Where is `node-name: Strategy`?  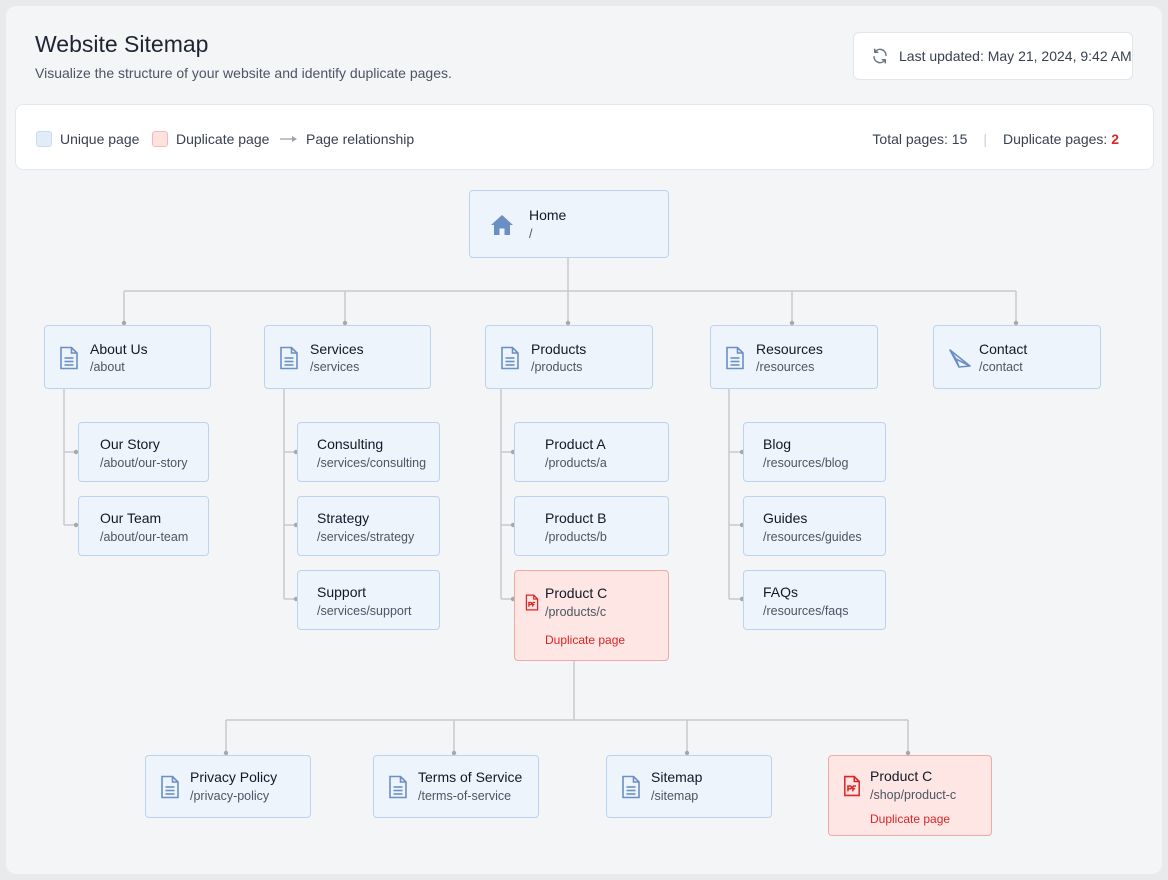 node-name: Strategy is located at coordinates (343, 518).